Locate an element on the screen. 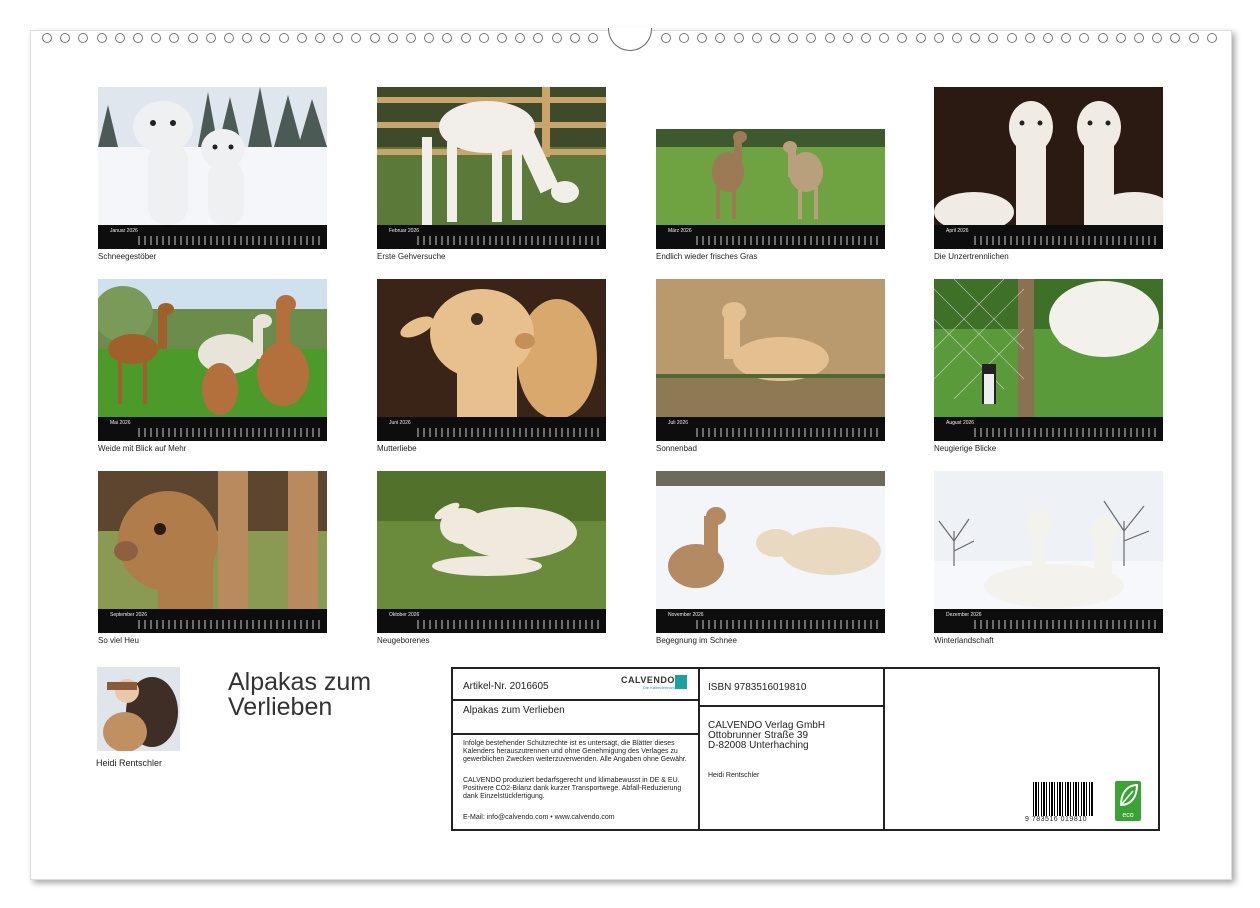  photo-januar is located at coordinates (212, 156).